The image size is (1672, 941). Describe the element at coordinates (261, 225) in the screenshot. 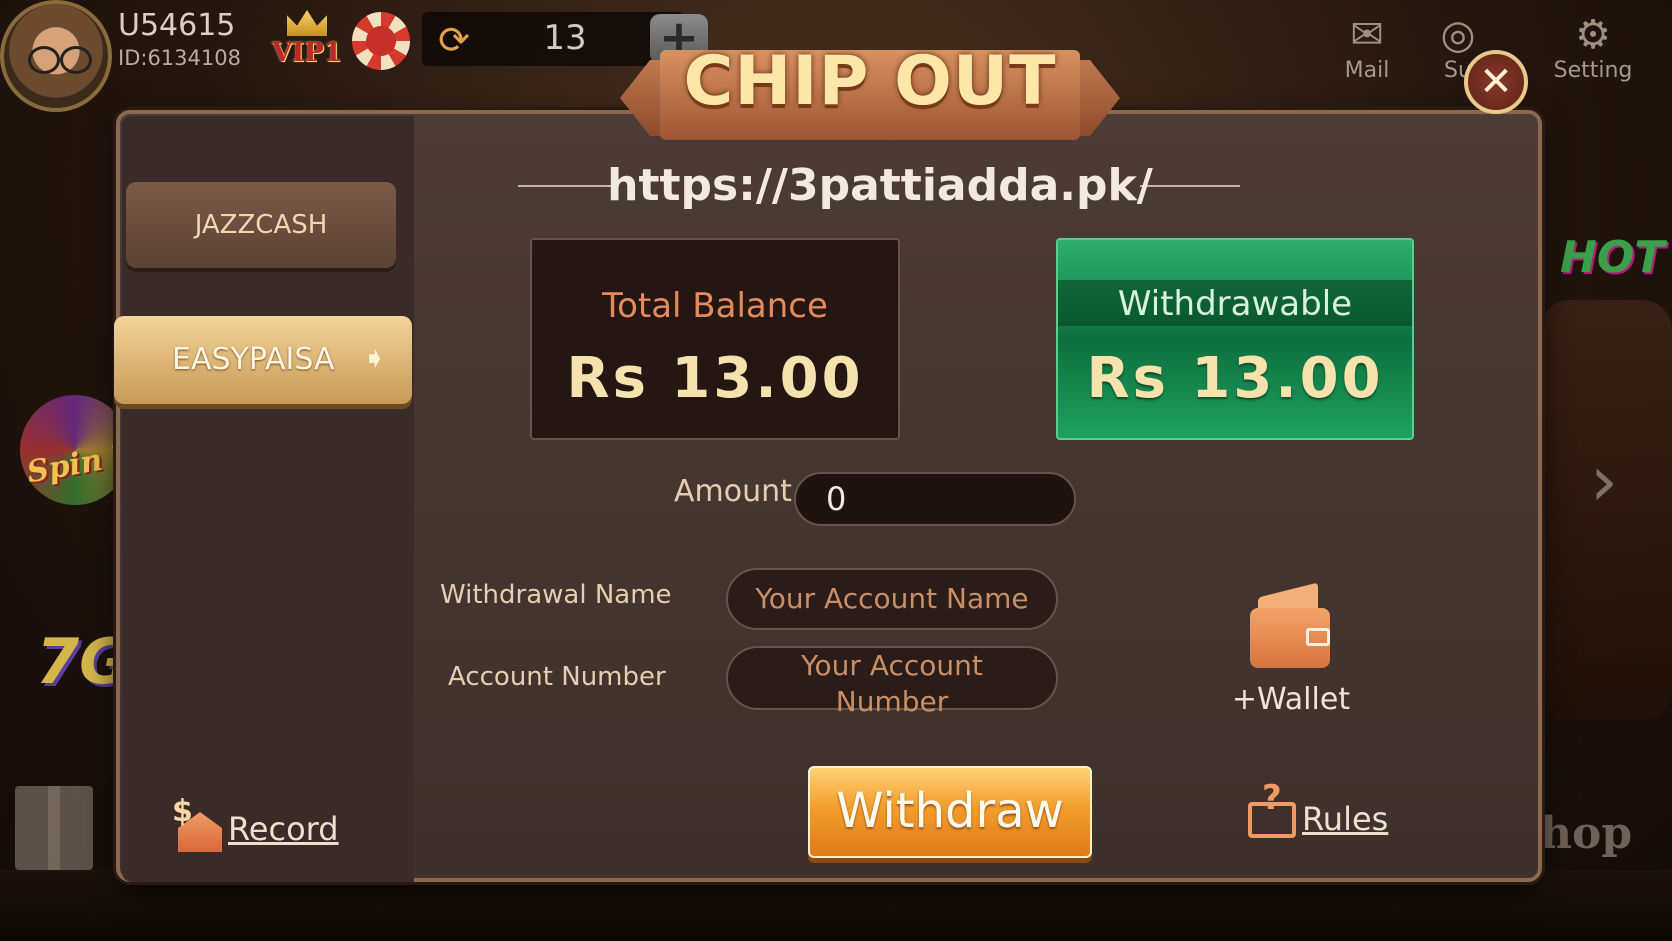

I see `tab-jazzcash: JAZZCASH` at that location.